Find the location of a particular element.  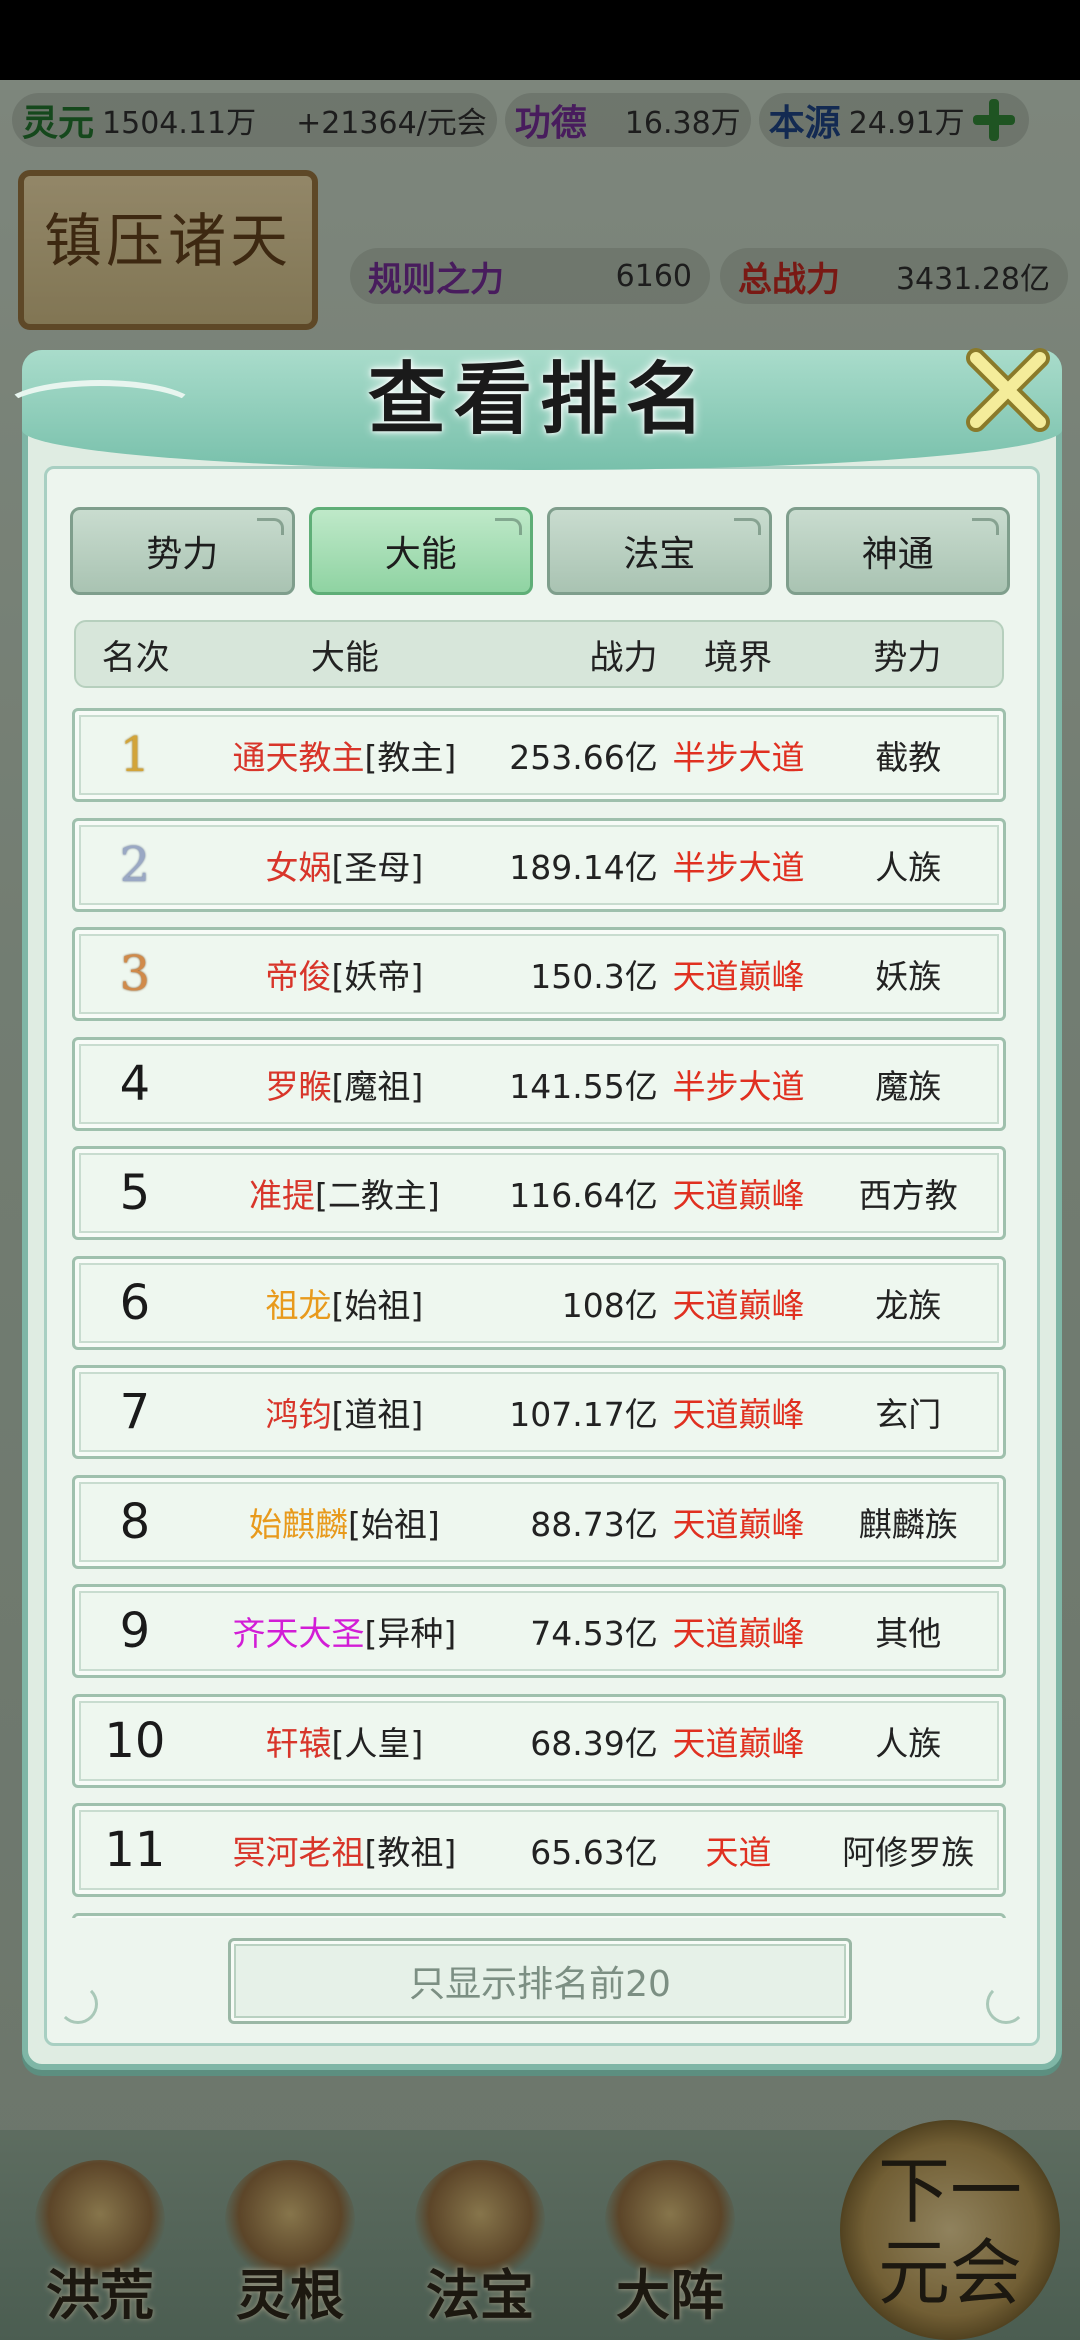

table-row: 9 齐天大圣[异种] 74.53亿 天道巅峰 其他 is located at coordinates (539, 1631).